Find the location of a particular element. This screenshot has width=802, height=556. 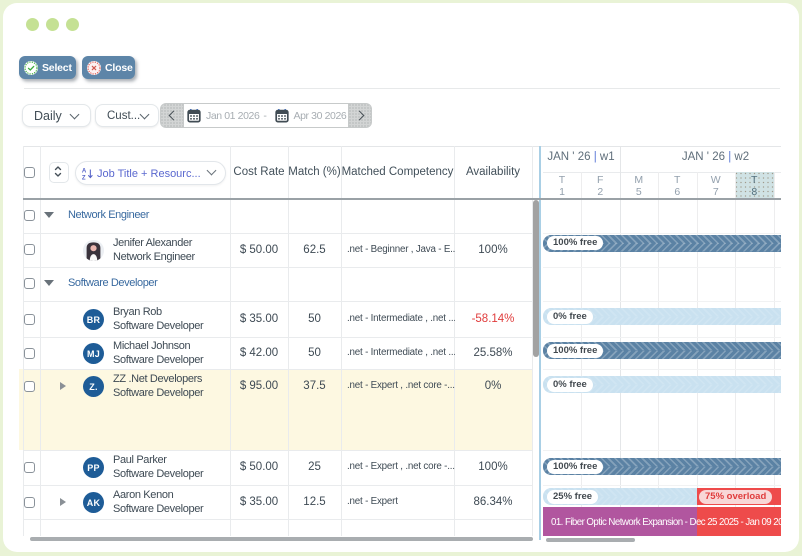

svg-text: Z is located at coordinates (84, 177).